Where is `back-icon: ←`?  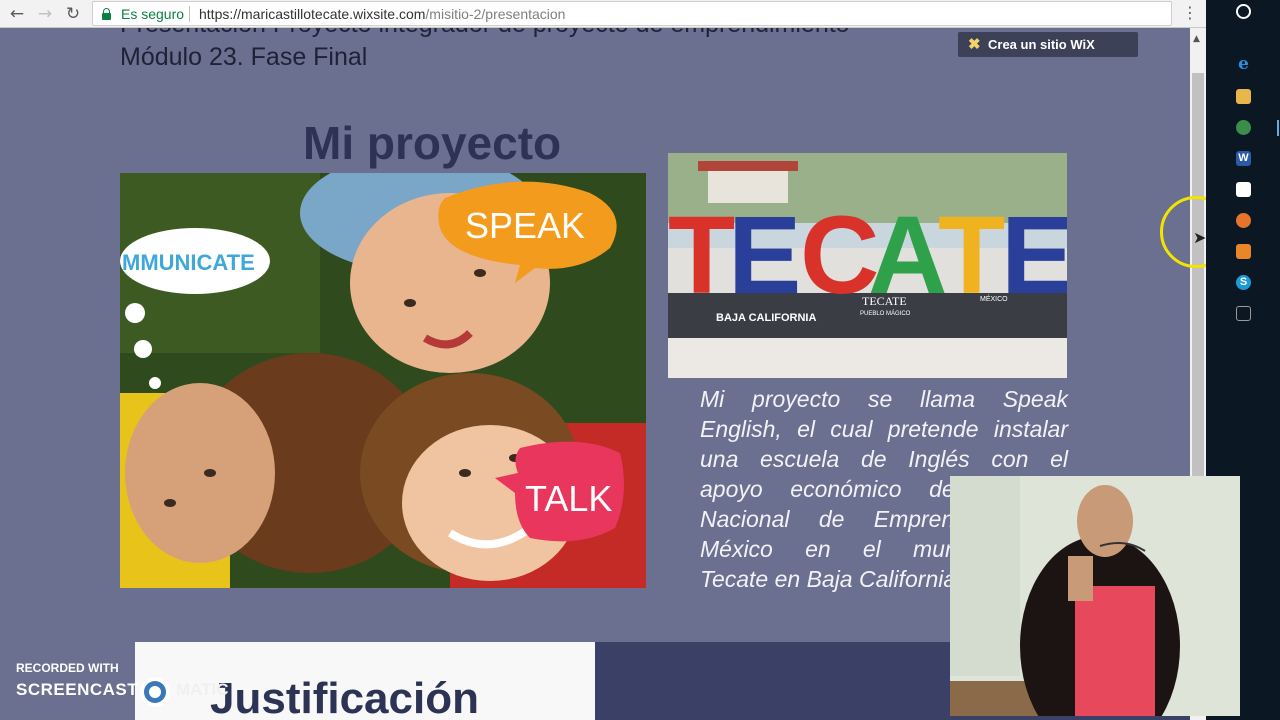
back-icon: ← is located at coordinates (17, 14).